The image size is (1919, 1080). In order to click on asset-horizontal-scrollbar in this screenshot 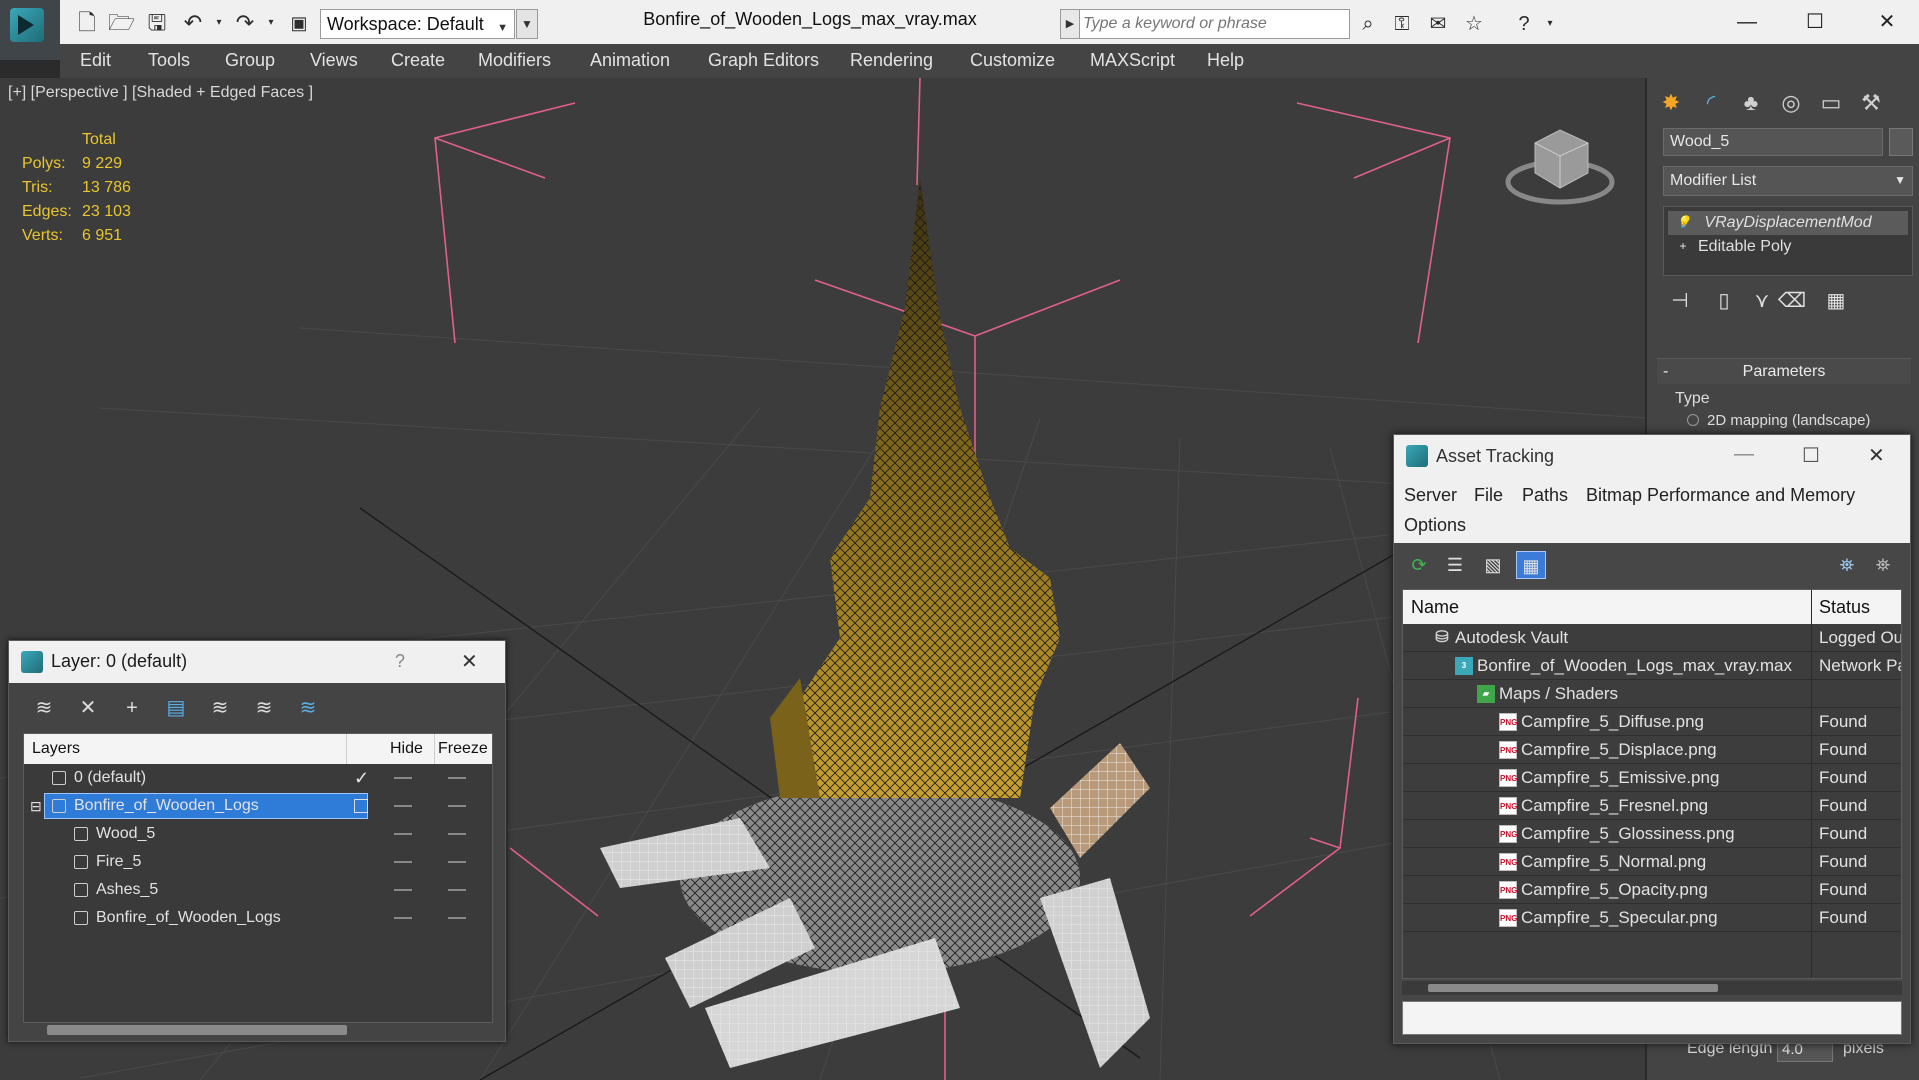, I will do `click(1652, 988)`.